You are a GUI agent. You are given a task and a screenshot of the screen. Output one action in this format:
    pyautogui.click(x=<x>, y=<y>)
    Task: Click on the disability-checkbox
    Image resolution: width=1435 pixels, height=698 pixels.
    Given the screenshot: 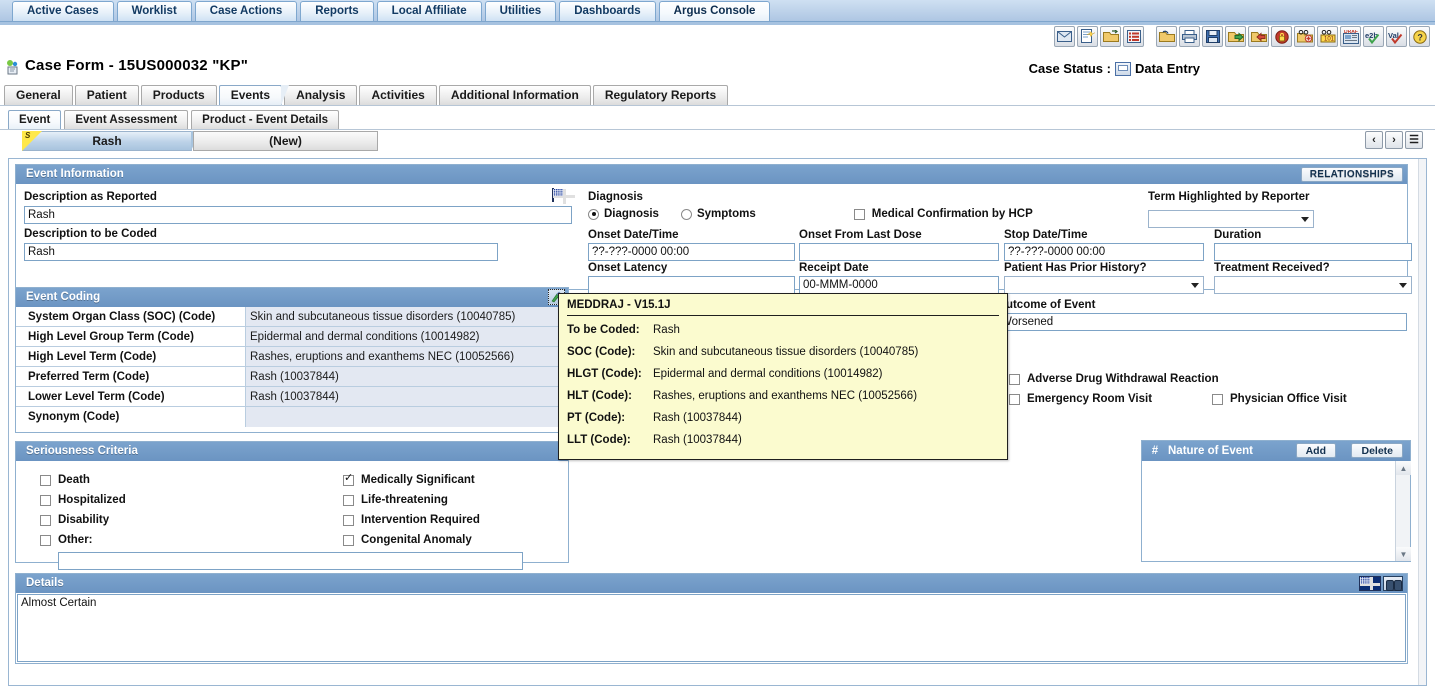 What is the action you would take?
    pyautogui.click(x=45, y=520)
    